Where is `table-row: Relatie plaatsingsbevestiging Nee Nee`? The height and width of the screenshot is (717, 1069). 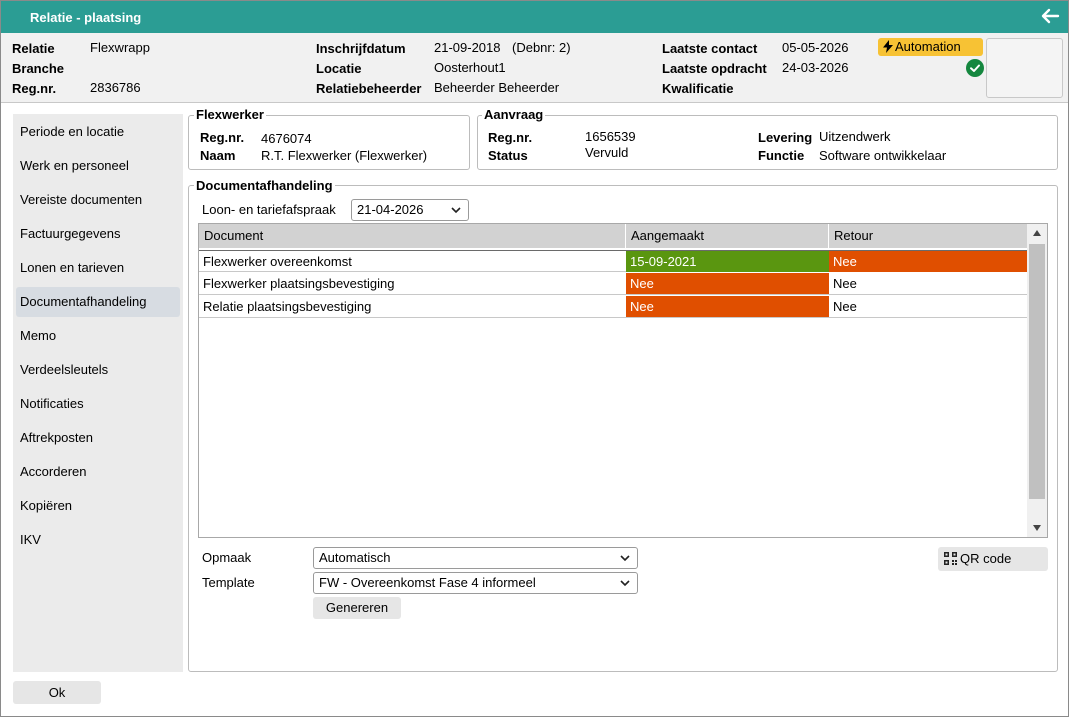 table-row: Relatie plaatsingsbevestiging Nee Nee is located at coordinates (613, 307).